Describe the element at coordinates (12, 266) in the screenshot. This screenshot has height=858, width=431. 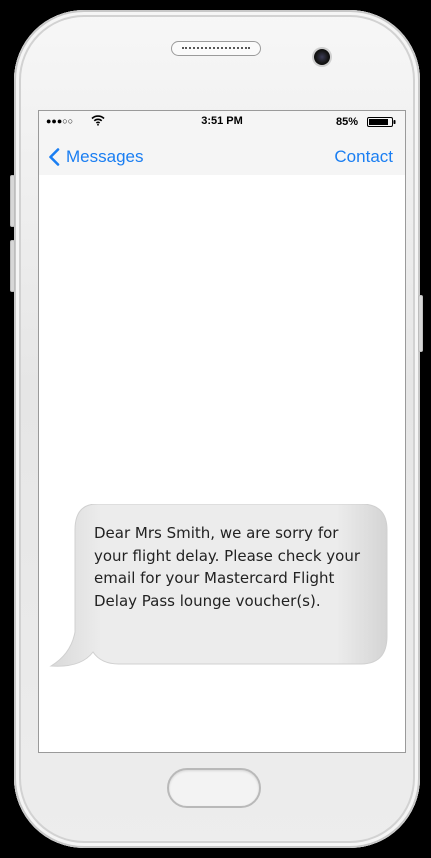
I see `volume-down-button` at that location.